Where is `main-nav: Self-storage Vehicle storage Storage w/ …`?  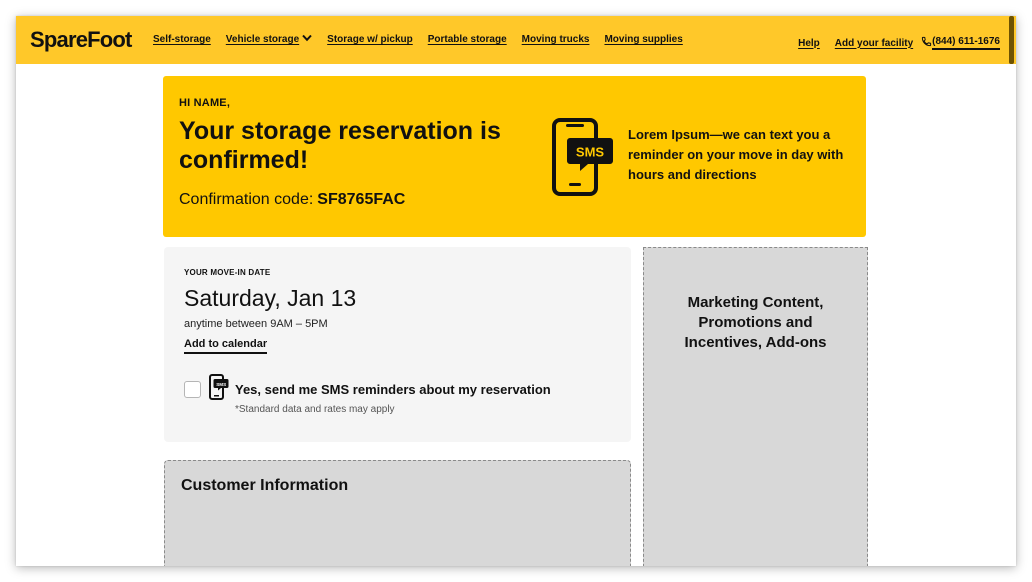
main-nav: Self-storage Vehicle storage Storage w/ … is located at coordinates (425, 39).